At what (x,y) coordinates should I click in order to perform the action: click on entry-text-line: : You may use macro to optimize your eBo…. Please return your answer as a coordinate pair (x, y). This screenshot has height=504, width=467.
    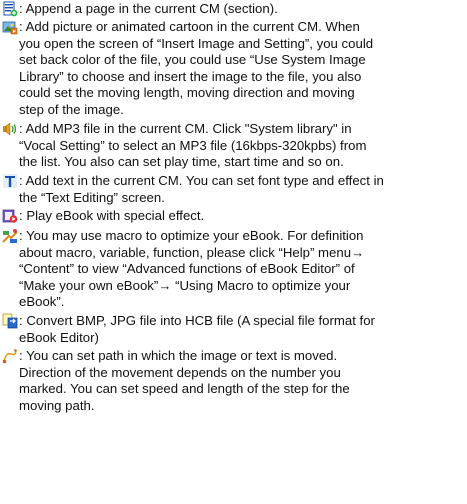
    Looking at the image, I should click on (191, 235).